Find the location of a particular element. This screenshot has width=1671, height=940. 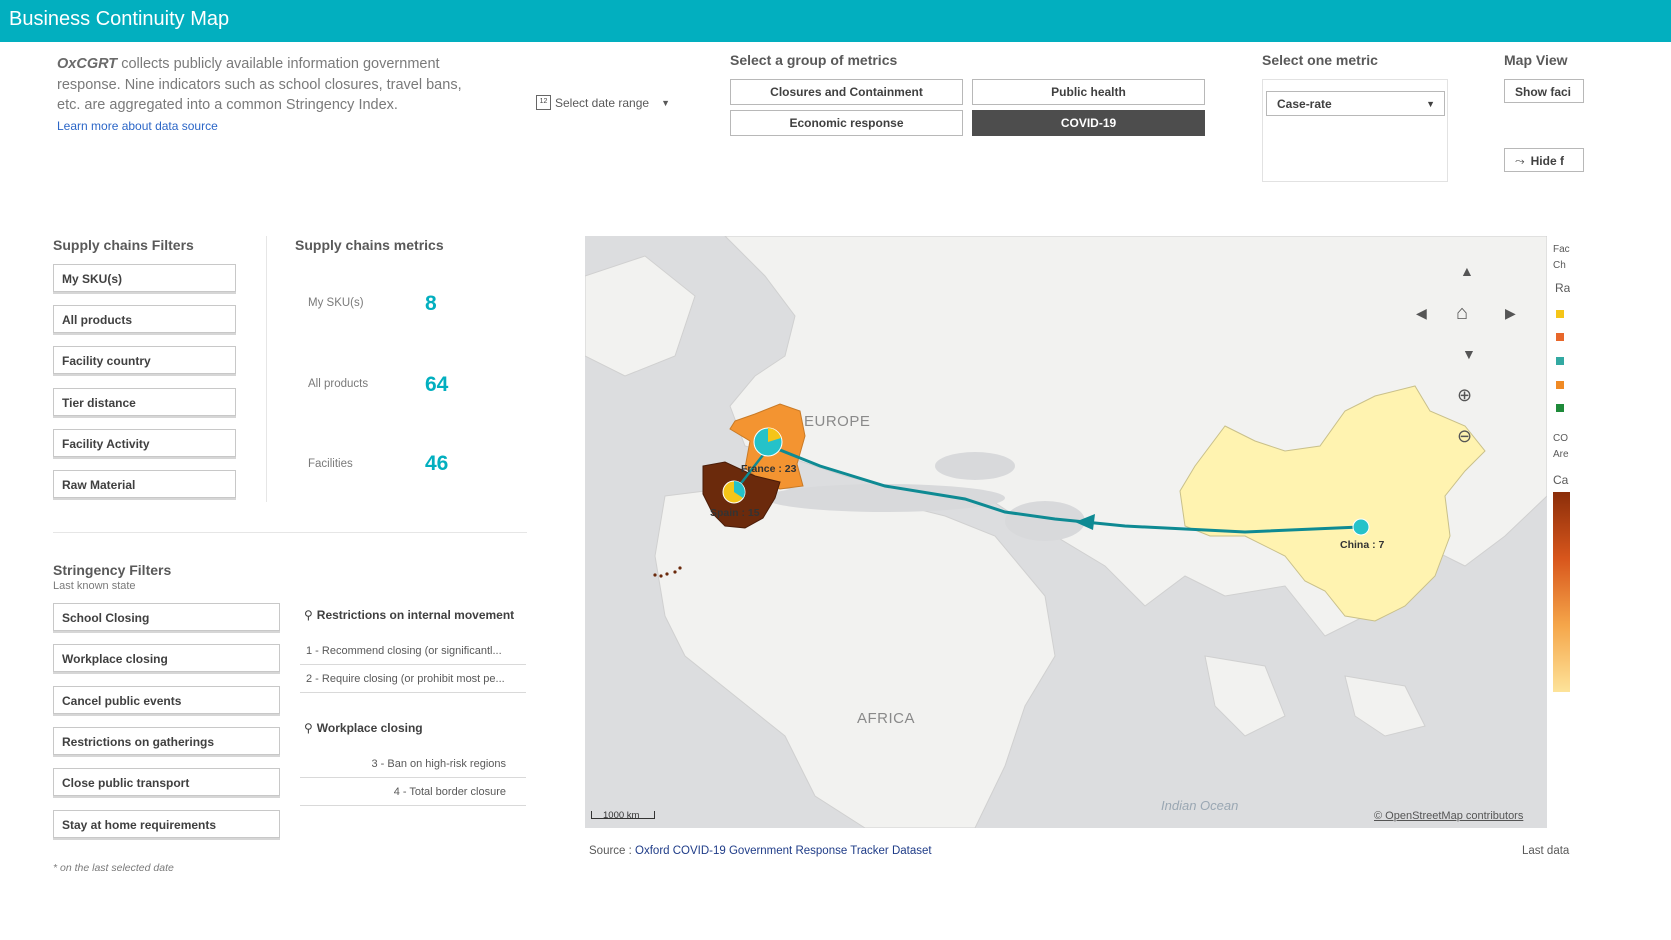

marker-spain is located at coordinates (734, 492).